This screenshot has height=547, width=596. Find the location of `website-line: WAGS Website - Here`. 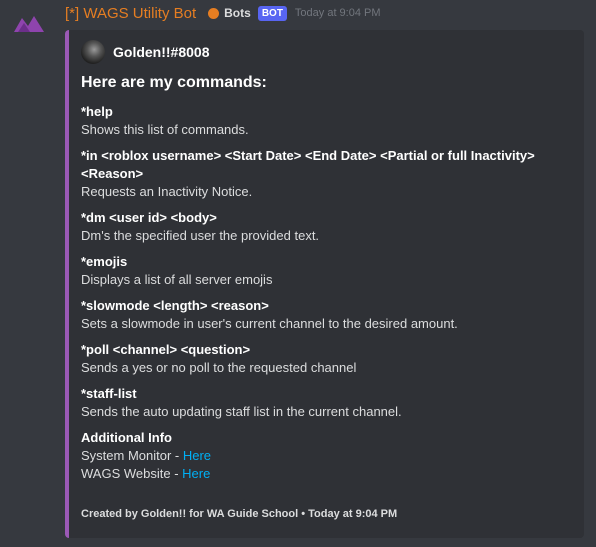

website-line: WAGS Website - Here is located at coordinates (328, 474).